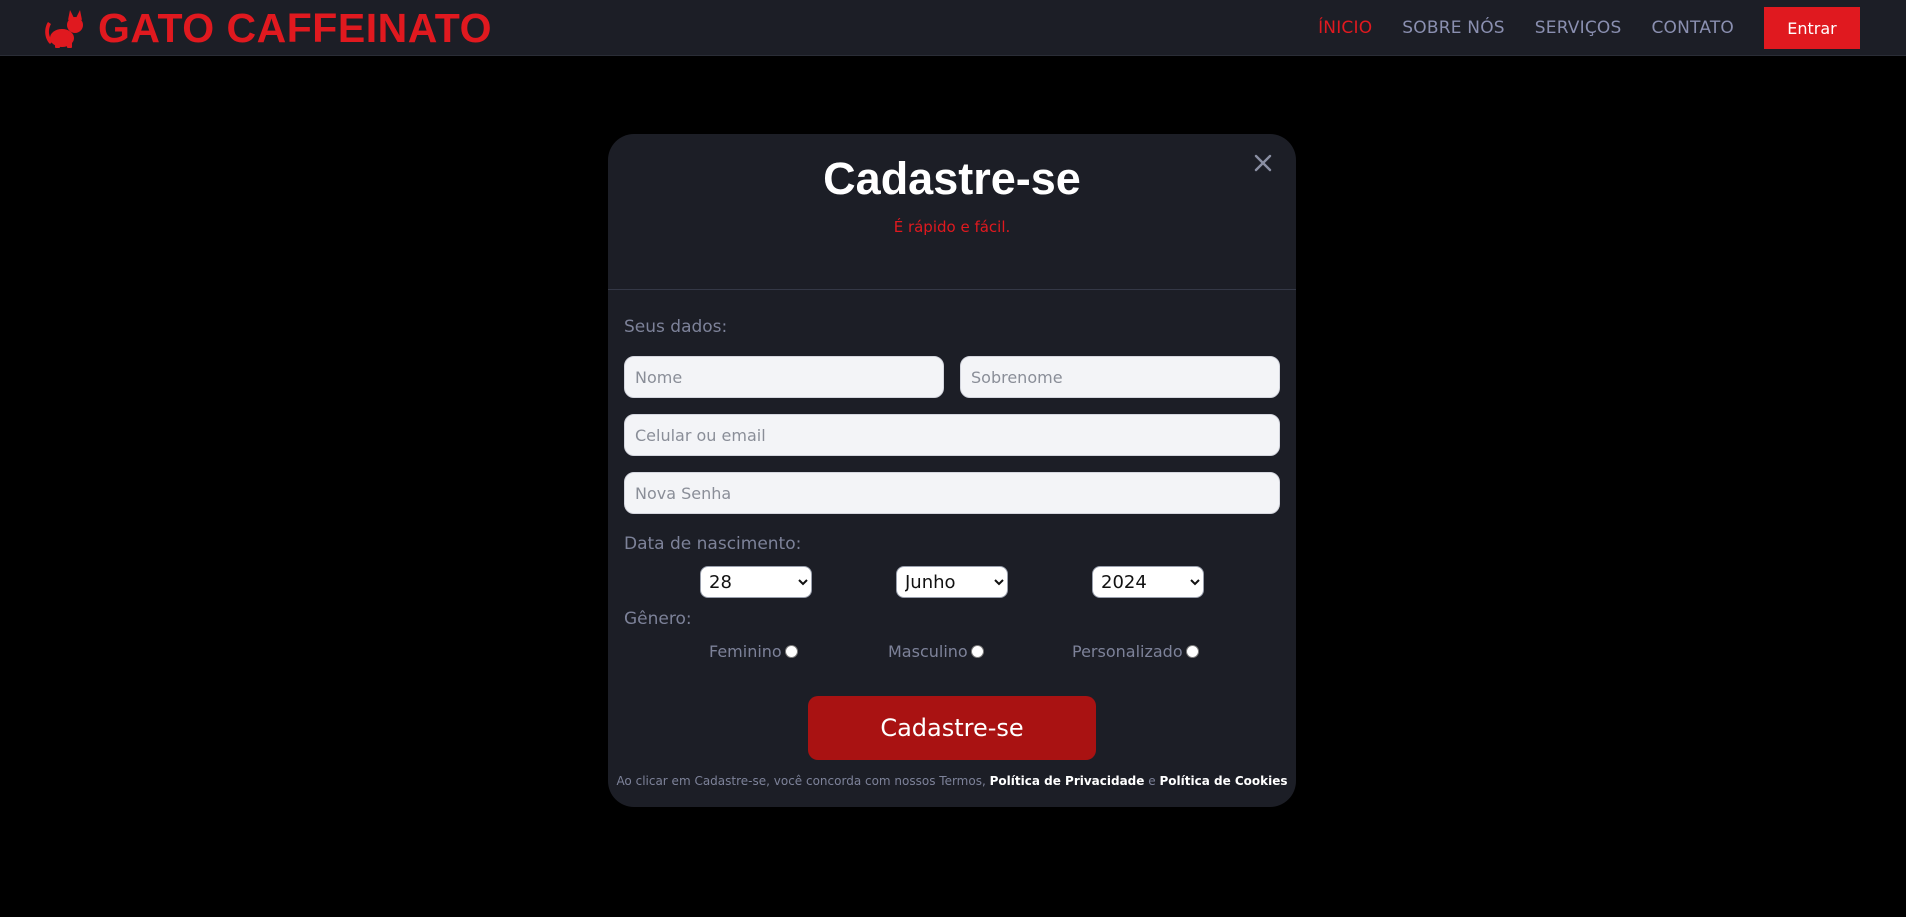  I want to click on cookies-policy-link: Política de Cookies, so click(1223, 781).